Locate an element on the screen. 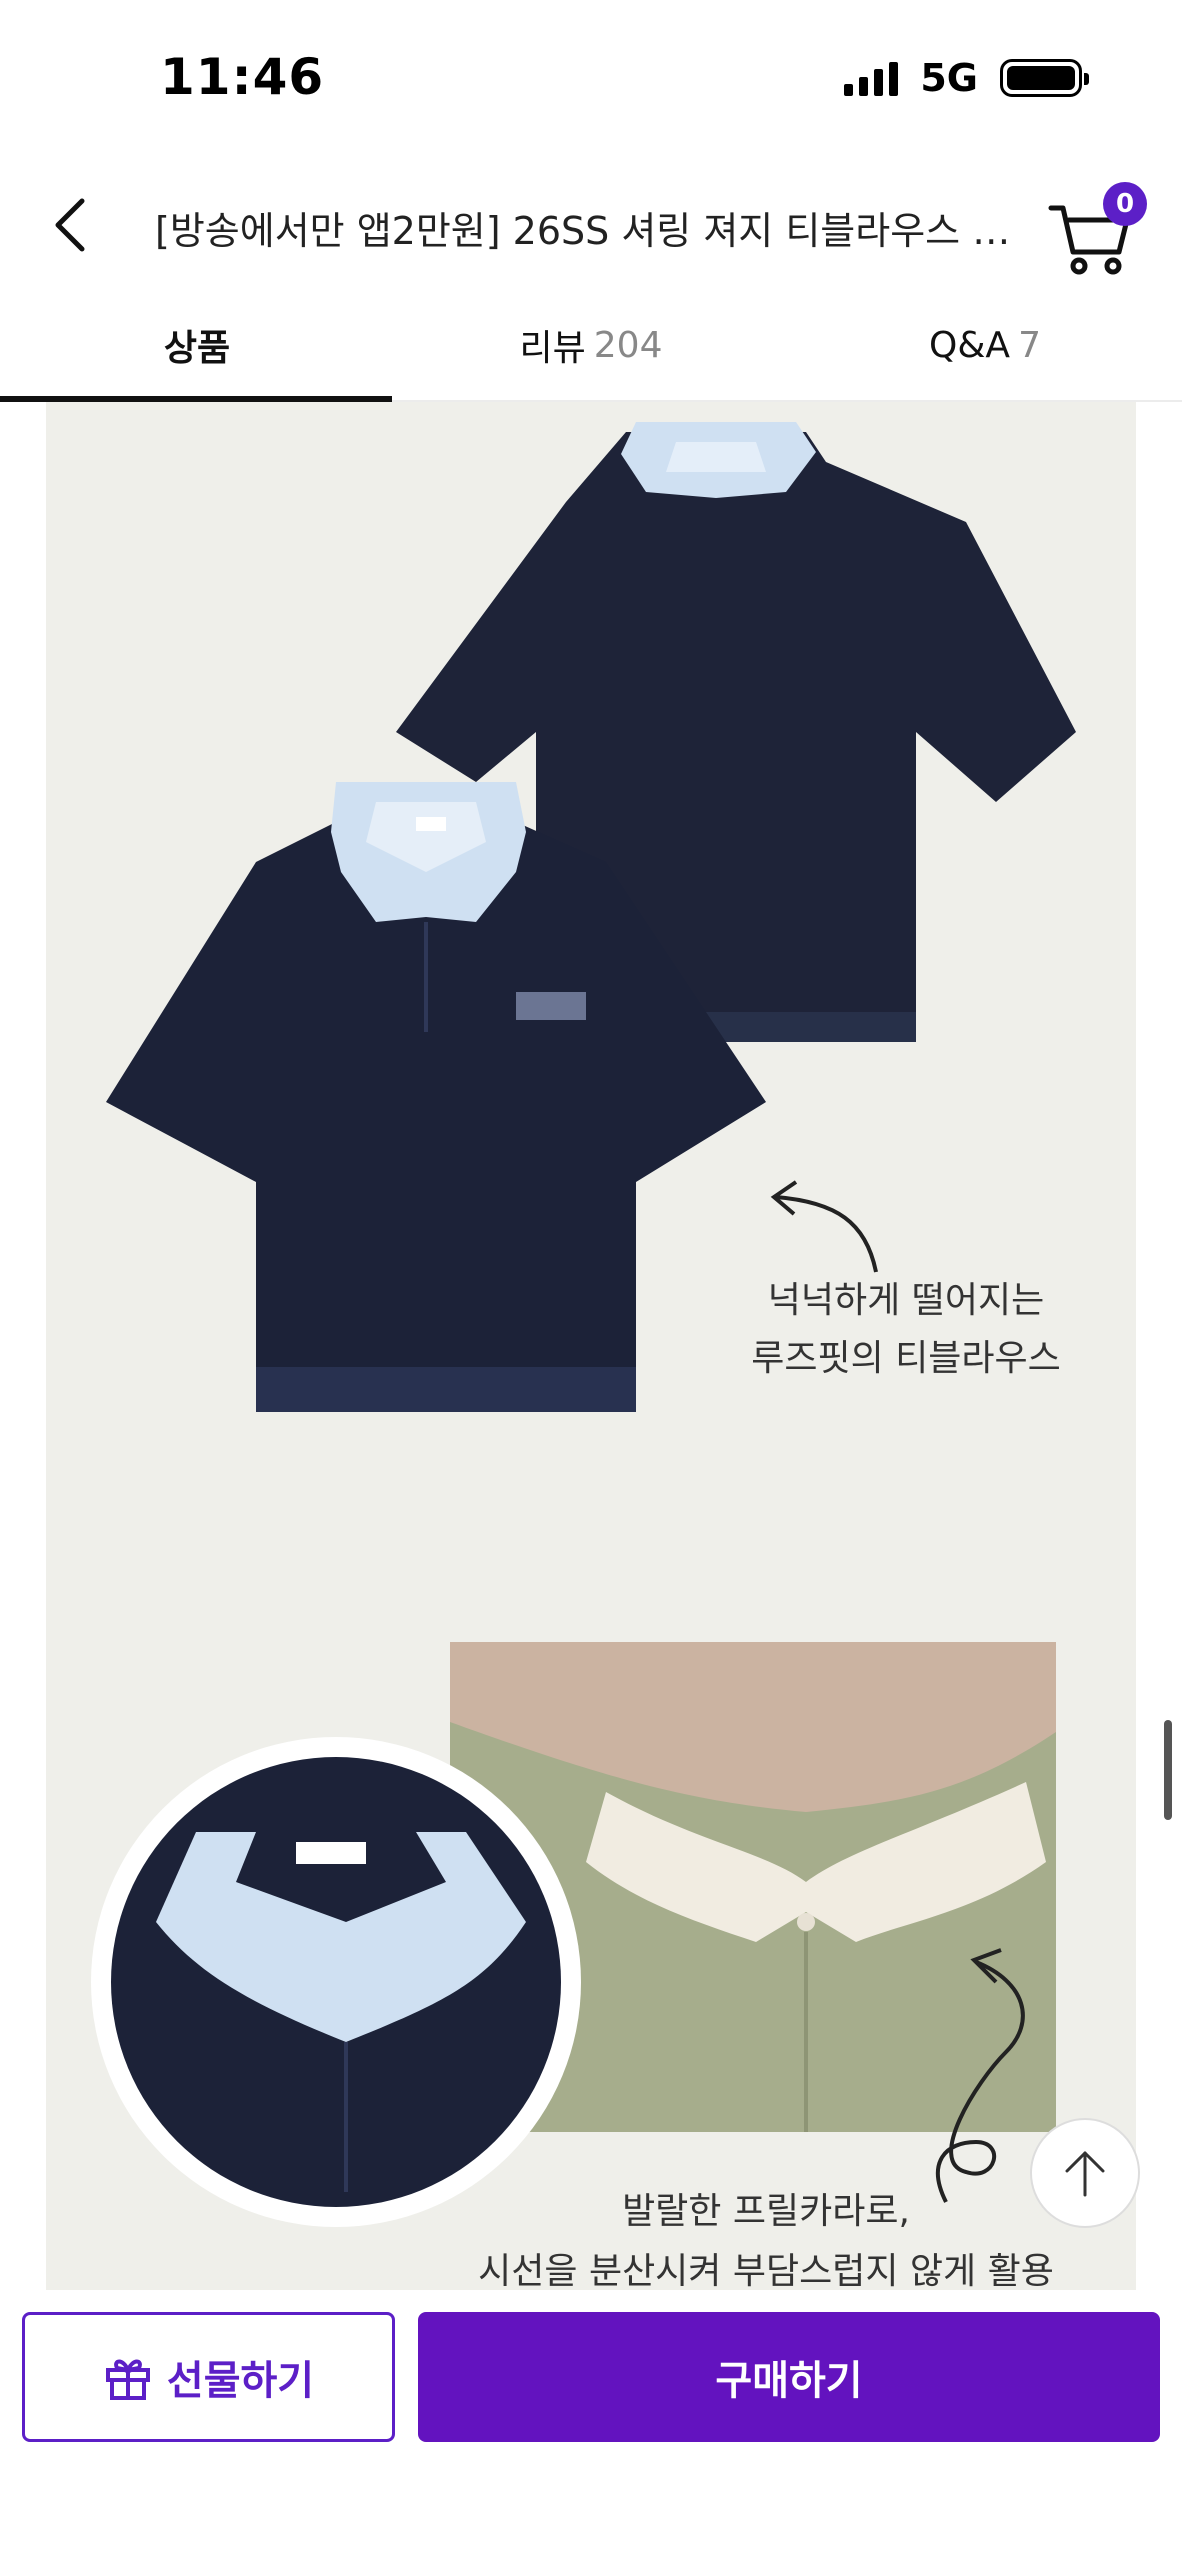  caption-frill-collar-line2: 시선을 분산시켜 부담스럽지 않게 활용 is located at coordinates (766, 2270).